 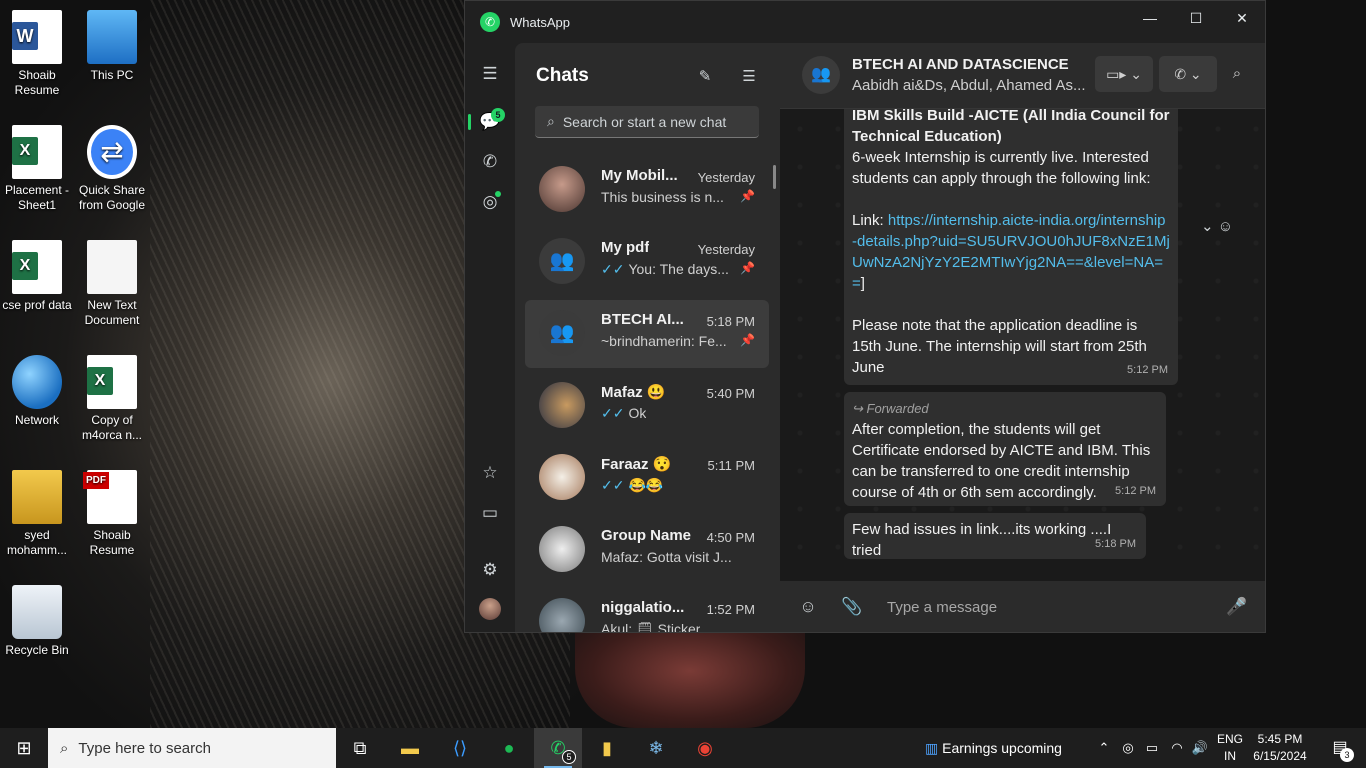 I want to click on chevron-down-icon: ⌄, so click(x=1207, y=226).